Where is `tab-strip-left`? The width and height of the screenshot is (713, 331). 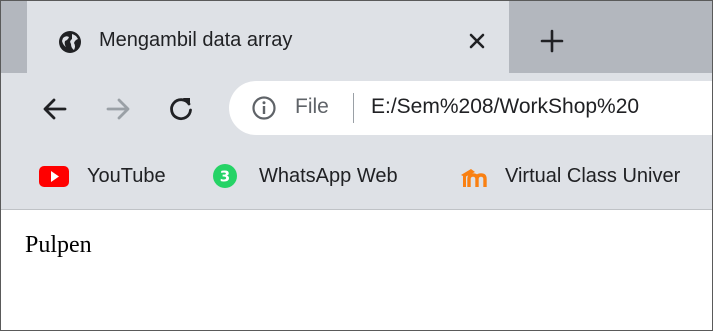 tab-strip-left is located at coordinates (14, 37).